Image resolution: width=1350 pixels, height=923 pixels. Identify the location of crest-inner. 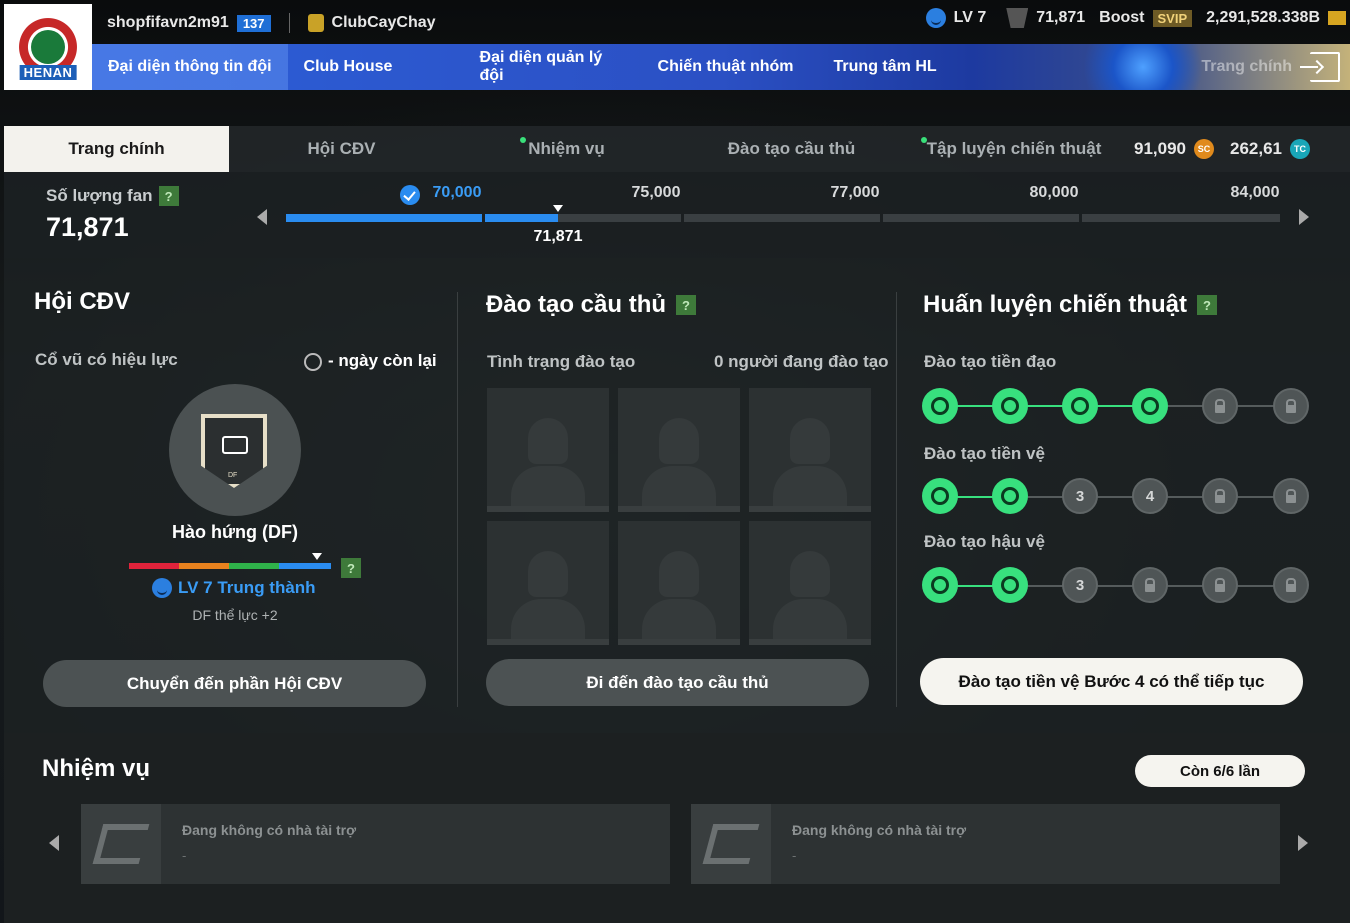
(48, 47).